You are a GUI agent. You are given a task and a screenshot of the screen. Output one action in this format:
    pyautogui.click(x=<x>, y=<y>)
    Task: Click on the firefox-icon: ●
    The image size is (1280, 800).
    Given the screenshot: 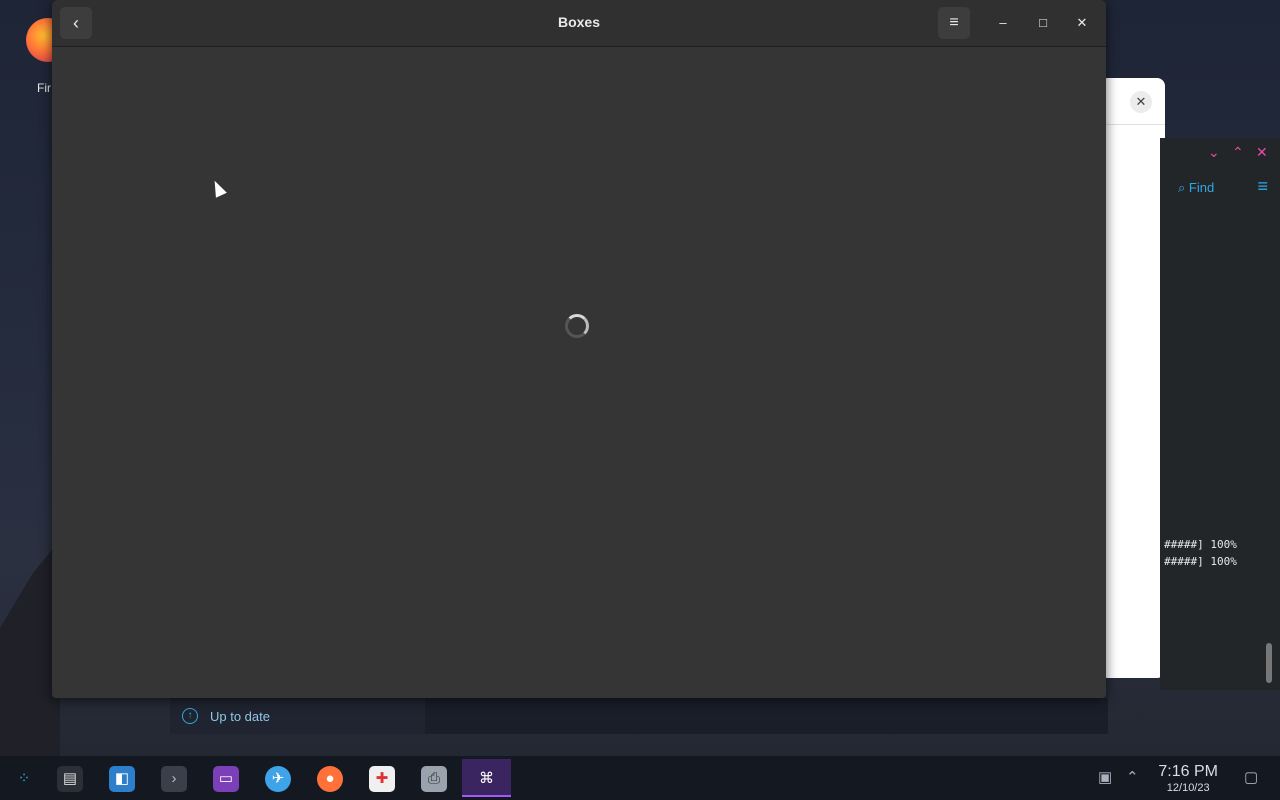 What is the action you would take?
    pyautogui.click(x=330, y=779)
    